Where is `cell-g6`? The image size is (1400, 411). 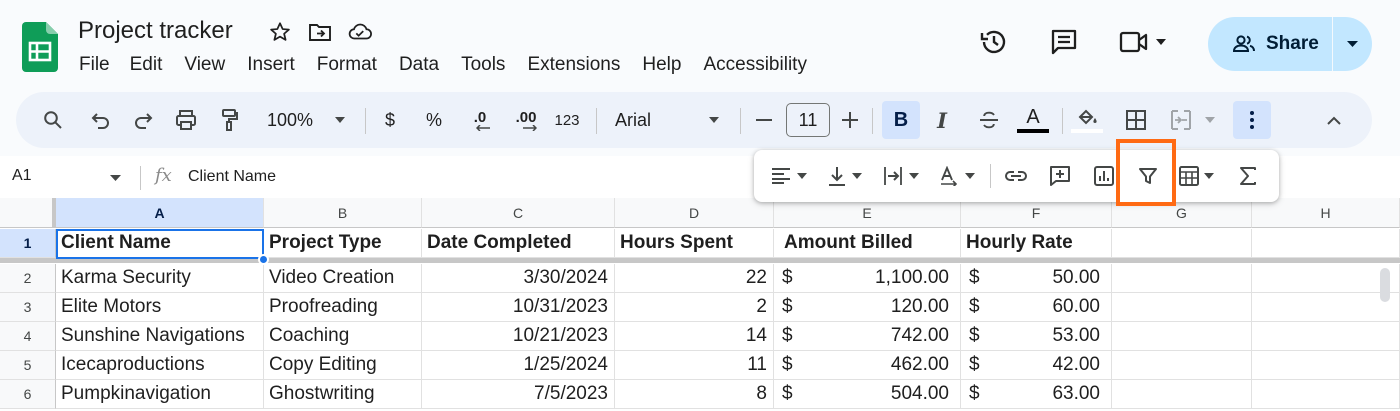
cell-g6 is located at coordinates (1182, 394).